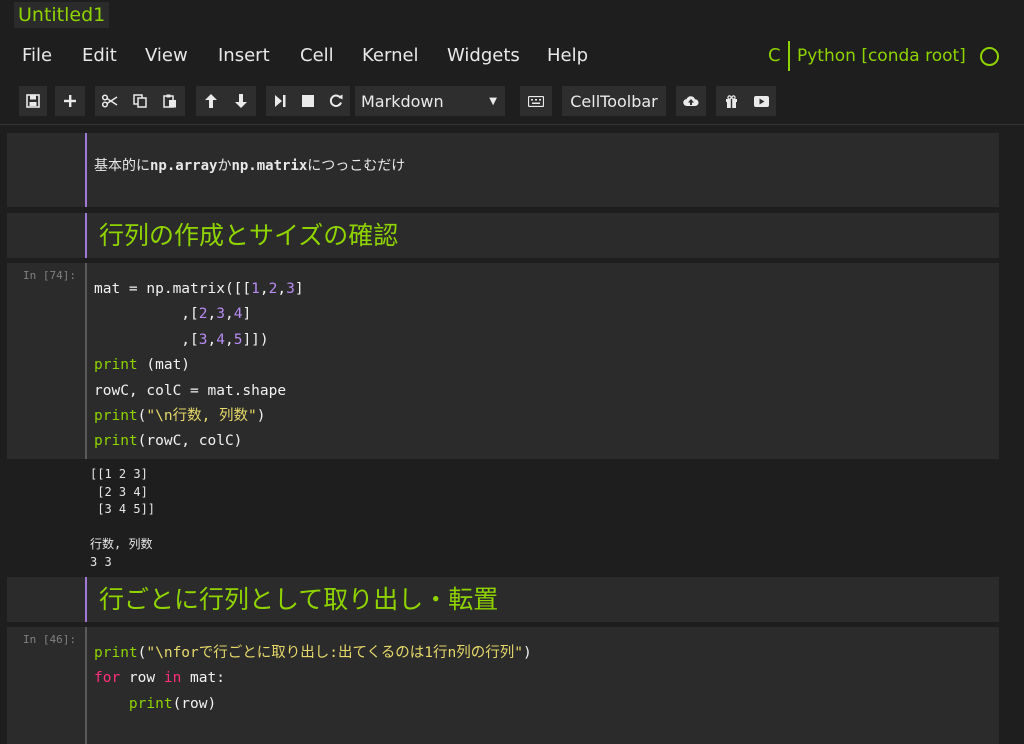 Image resolution: width=1024 pixels, height=744 pixels. I want to click on plus-icon, so click(70, 101).